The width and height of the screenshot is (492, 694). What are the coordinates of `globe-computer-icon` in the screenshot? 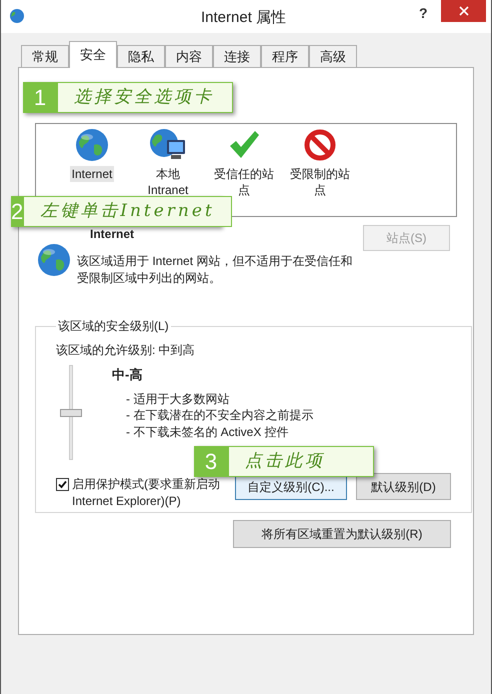 It's located at (168, 145).